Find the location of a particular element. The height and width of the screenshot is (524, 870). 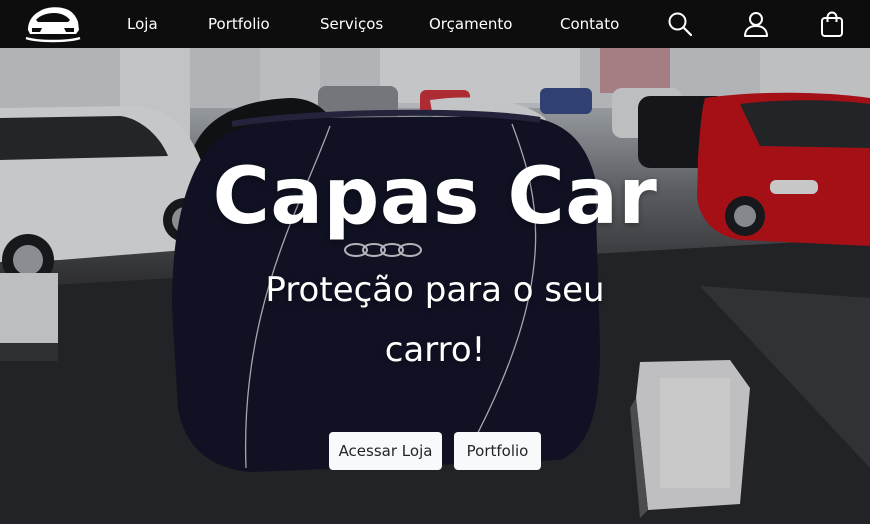

nav-item-loja: Loja is located at coordinates (142, 24).